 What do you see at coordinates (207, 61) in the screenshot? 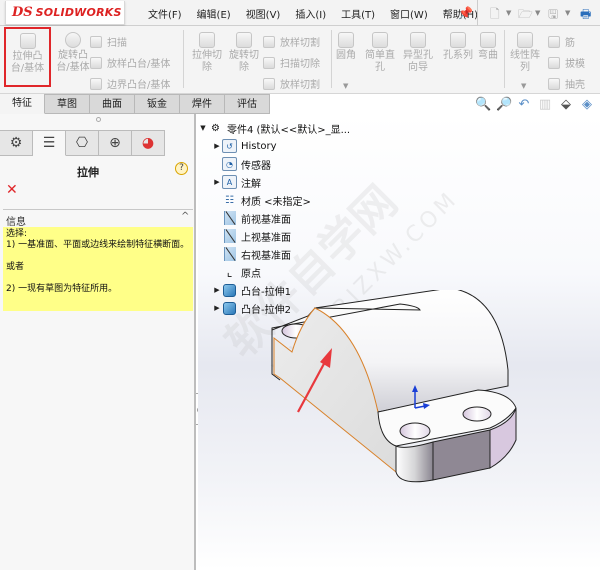
I see `extrude-cut-label: 拉伸切 除` at bounding box center [207, 61].